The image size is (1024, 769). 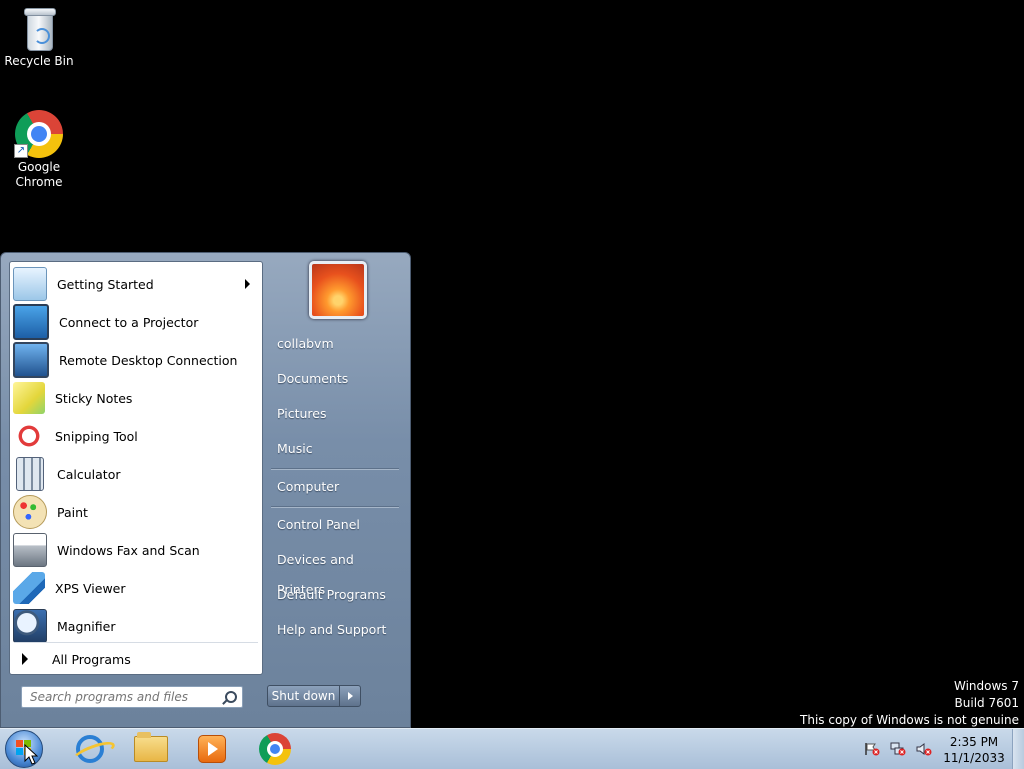 I want to click on media-player-icon, so click(x=212, y=749).